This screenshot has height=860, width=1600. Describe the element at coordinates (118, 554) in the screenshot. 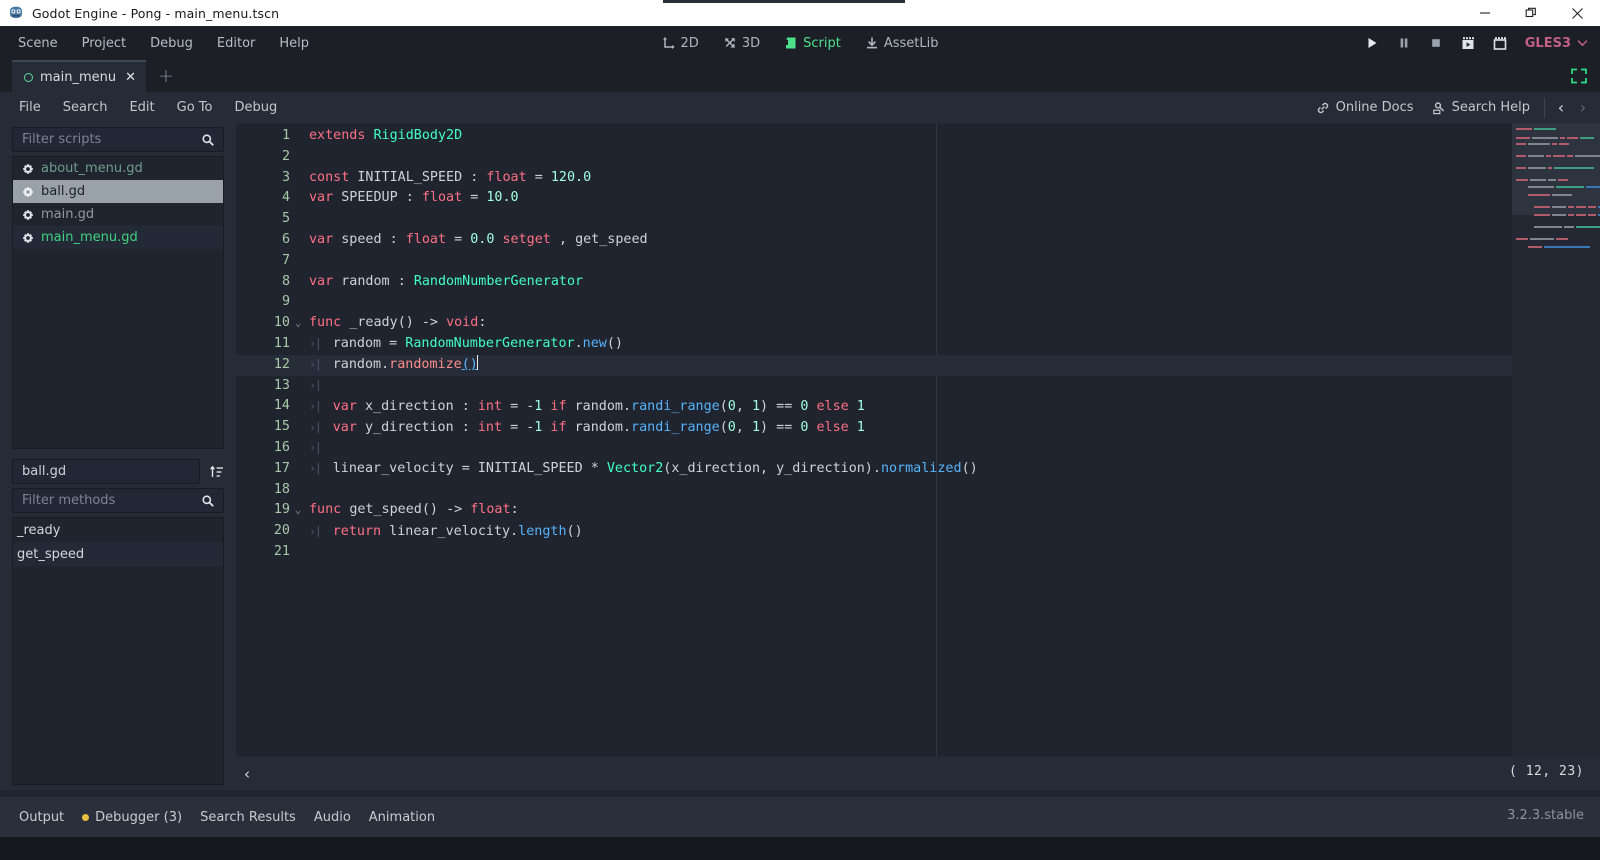

I see `list-item: get_speed` at that location.